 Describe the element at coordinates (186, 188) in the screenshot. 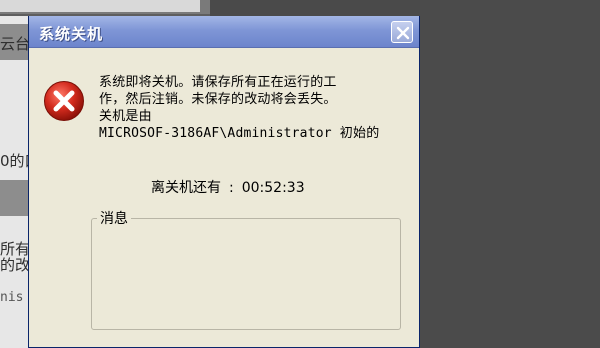

I see `countdown-label: 离关机还有` at that location.